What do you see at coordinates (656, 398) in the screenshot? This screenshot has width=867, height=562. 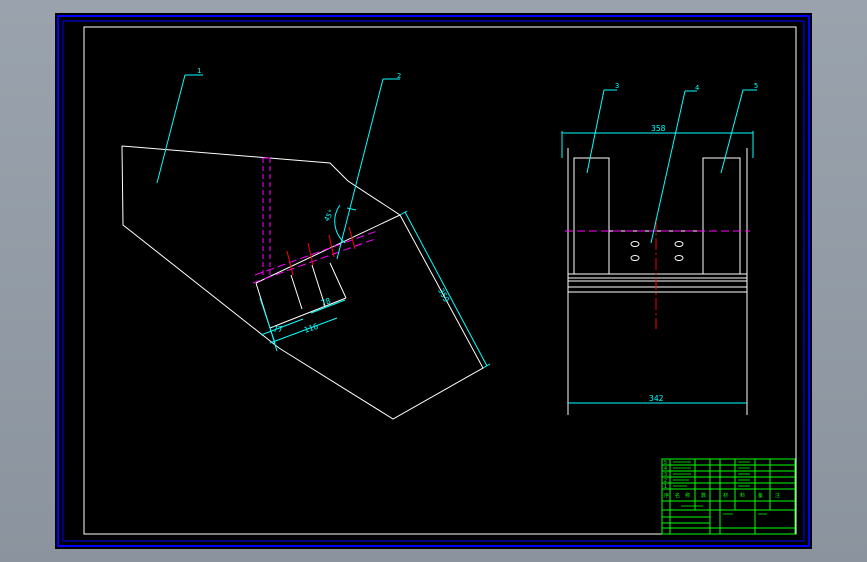 I see `dim-bottom-width: 342` at bounding box center [656, 398].